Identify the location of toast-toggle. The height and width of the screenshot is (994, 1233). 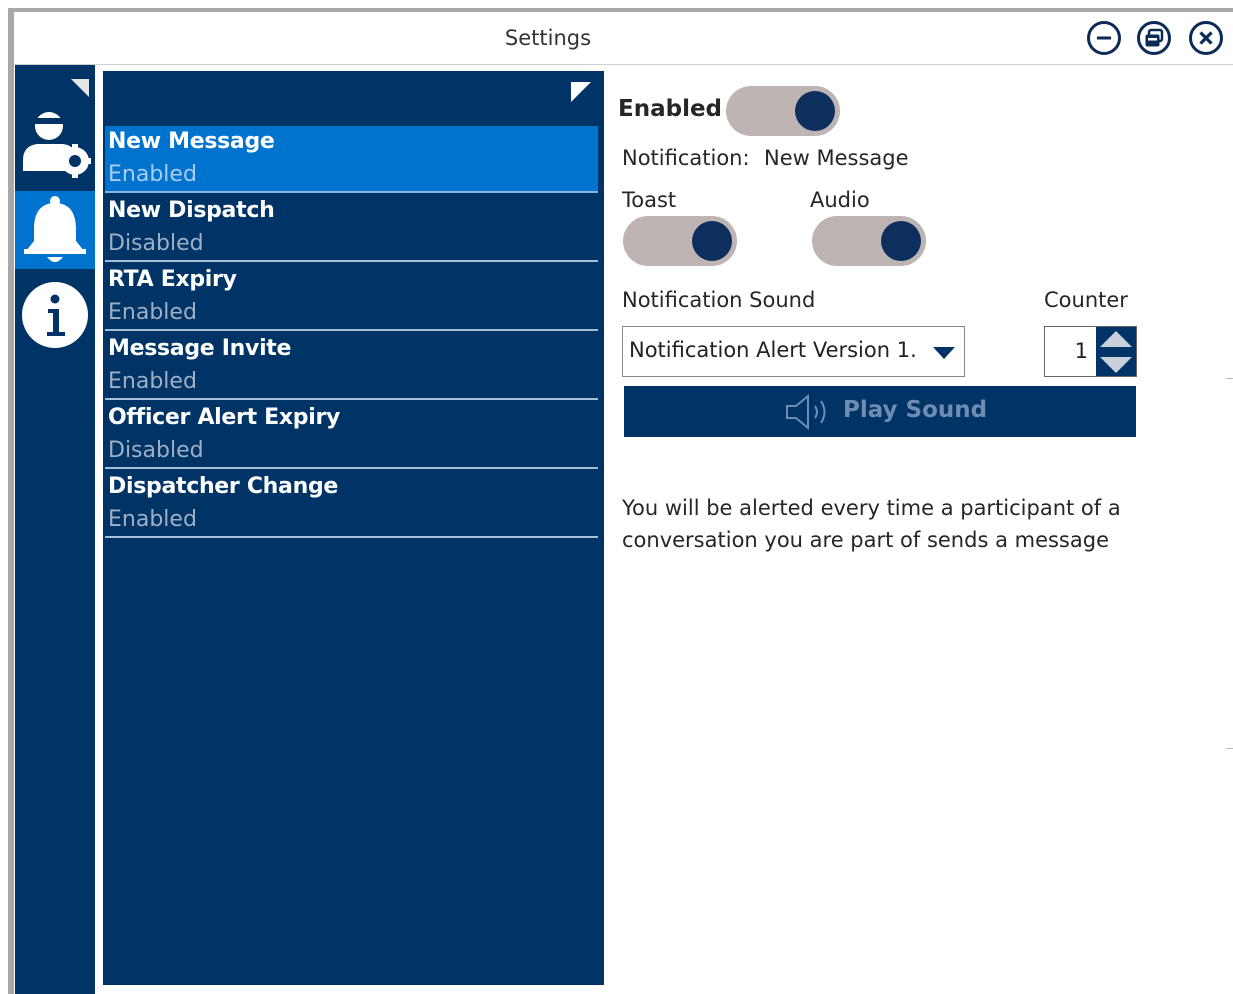
(680, 241).